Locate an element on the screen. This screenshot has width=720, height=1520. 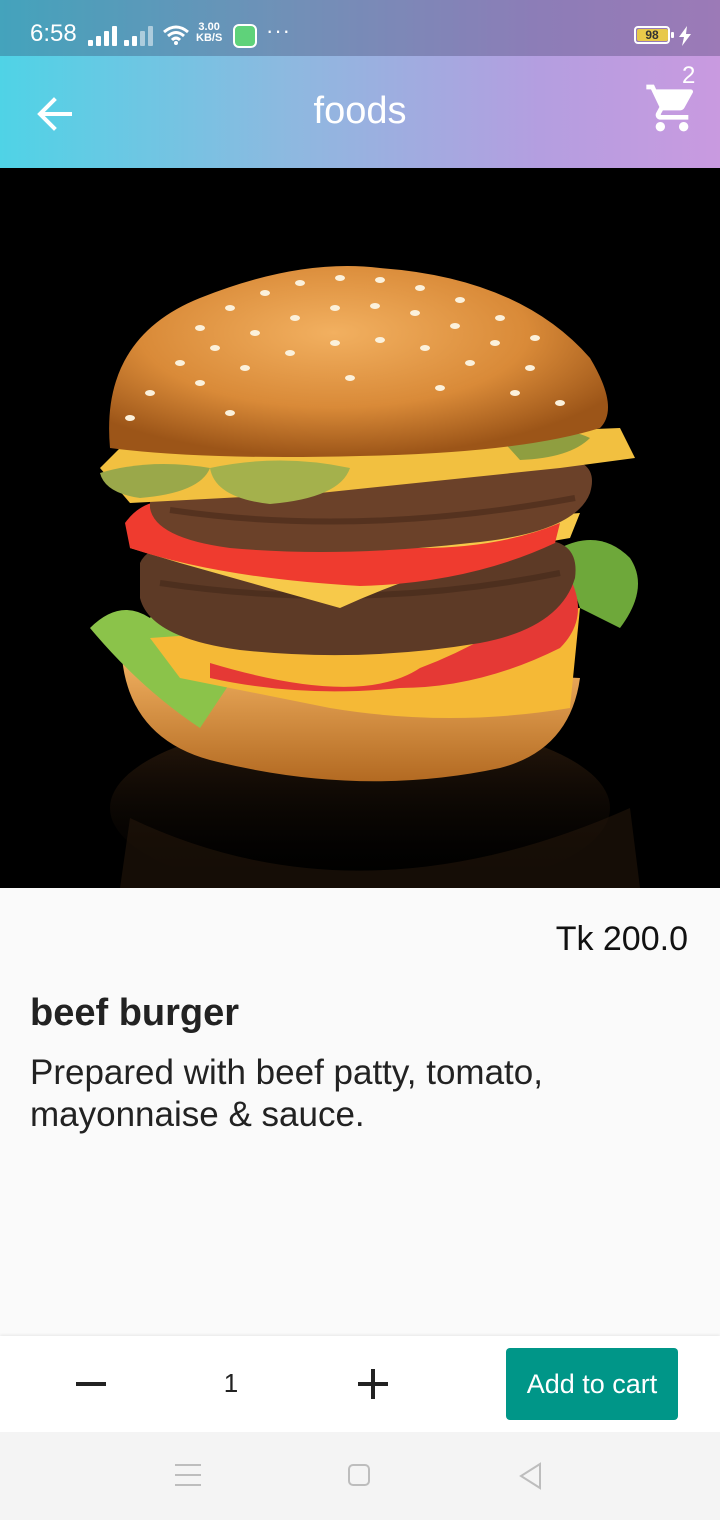
wifi-icon is located at coordinates (176, 35).